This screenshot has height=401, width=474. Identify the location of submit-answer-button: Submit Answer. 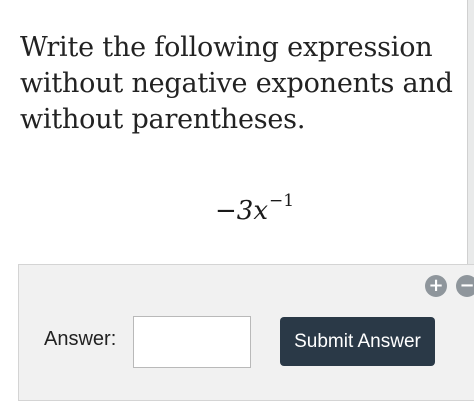
(357, 341).